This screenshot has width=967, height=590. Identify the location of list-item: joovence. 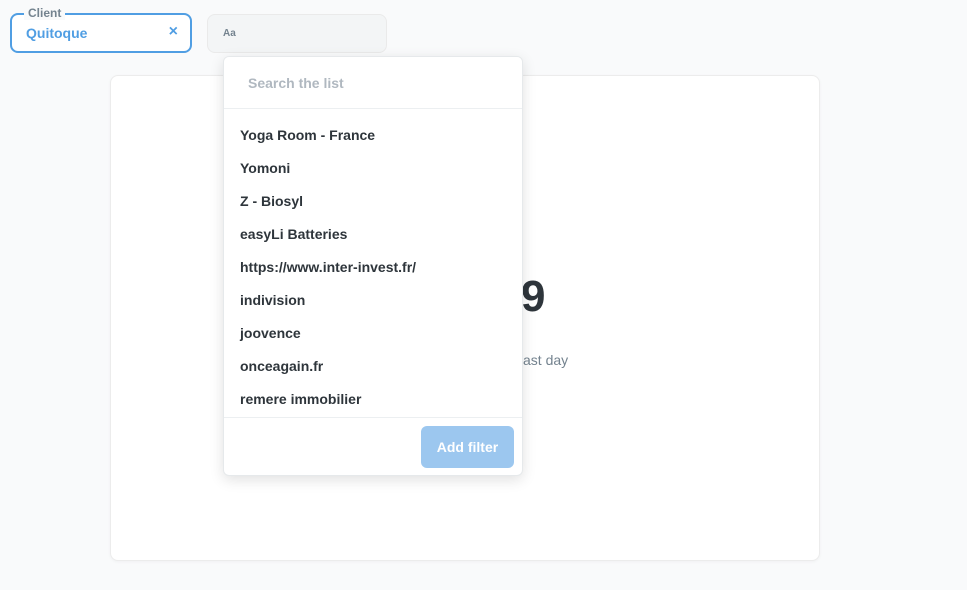
(373, 333).